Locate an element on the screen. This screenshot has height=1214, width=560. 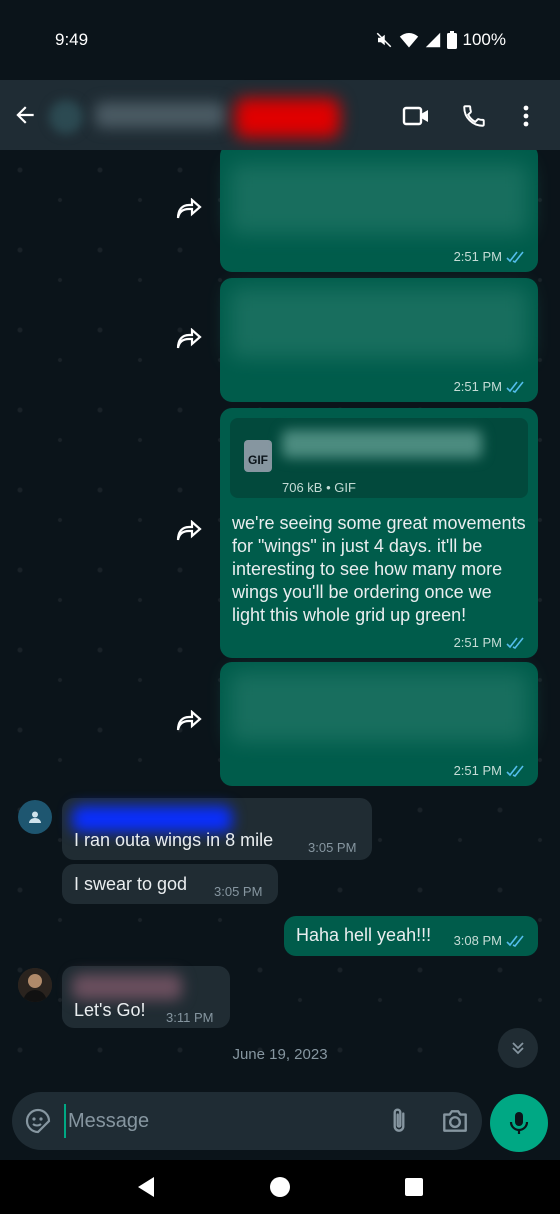
phone-icon is located at coordinates (474, 116).